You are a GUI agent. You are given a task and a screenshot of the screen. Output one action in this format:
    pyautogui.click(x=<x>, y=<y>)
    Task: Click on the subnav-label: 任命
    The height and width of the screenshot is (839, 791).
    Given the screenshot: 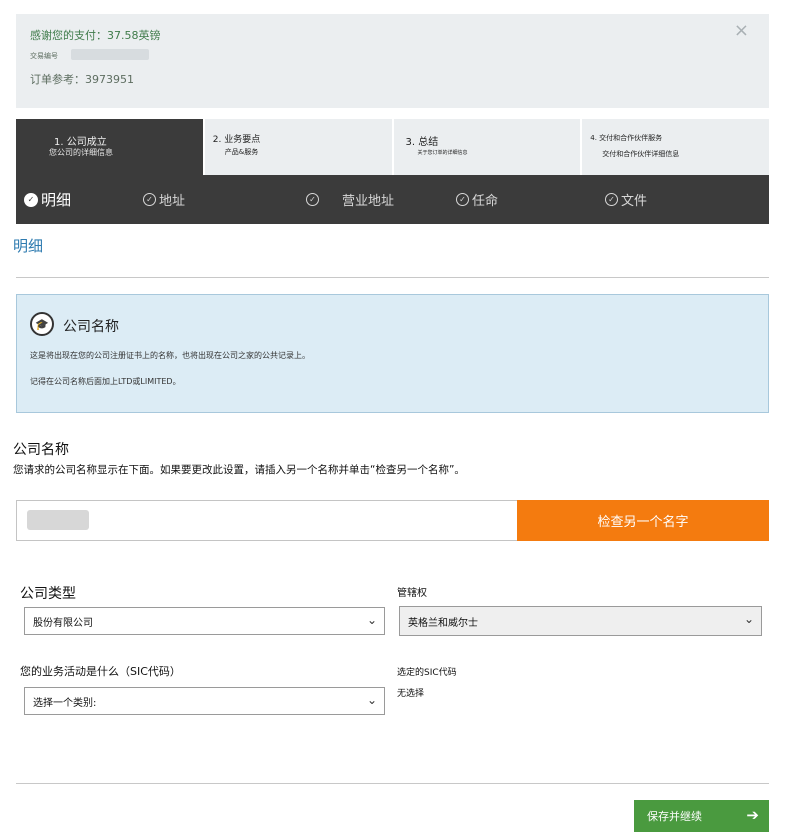 What is the action you would take?
    pyautogui.click(x=485, y=201)
    